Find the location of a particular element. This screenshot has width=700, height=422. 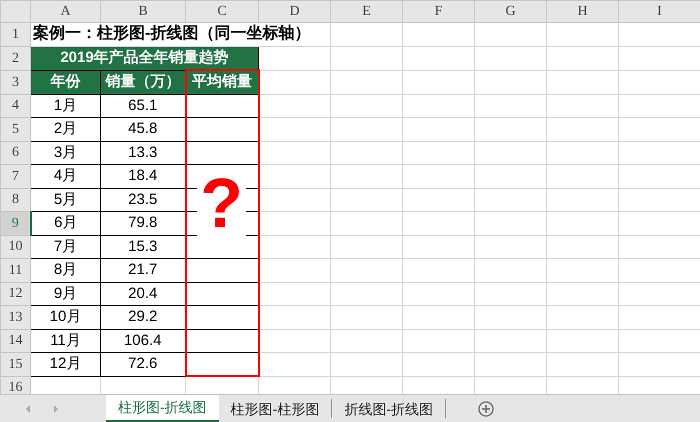

column-heading: 销量（万） is located at coordinates (143, 82).